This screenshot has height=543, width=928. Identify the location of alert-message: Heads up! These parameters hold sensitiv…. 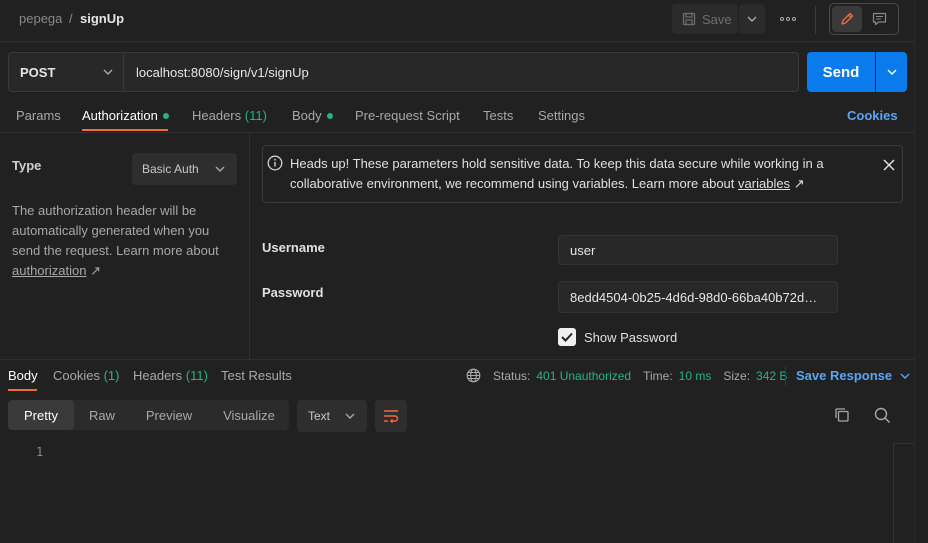
(570, 174).